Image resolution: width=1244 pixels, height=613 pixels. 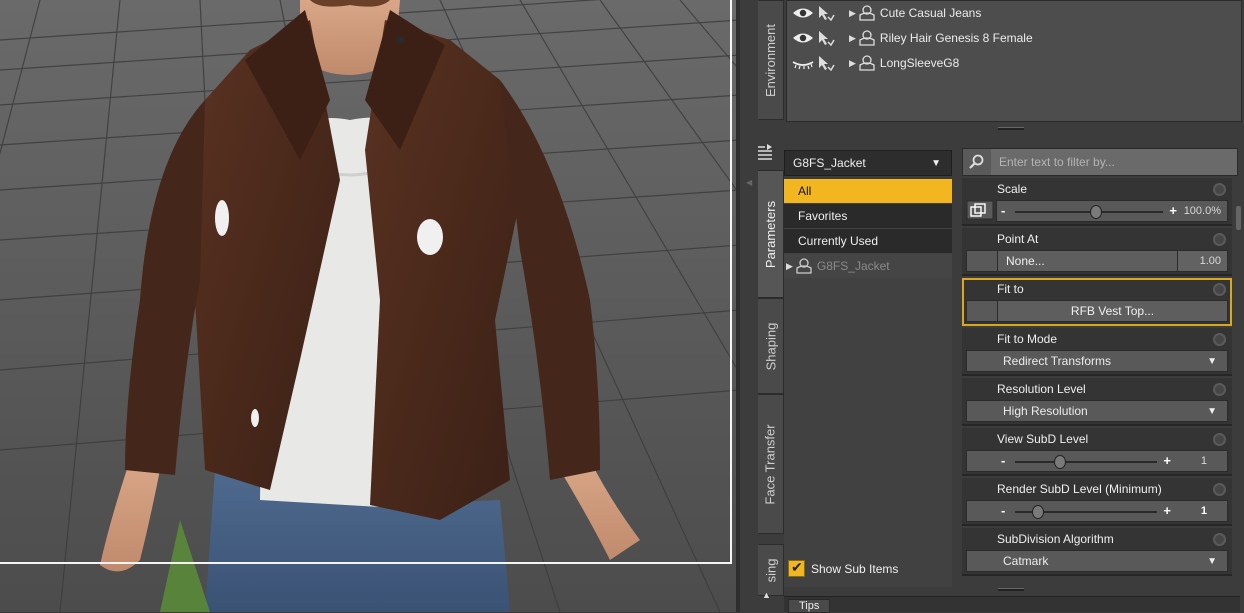 What do you see at coordinates (1043, 439) in the screenshot?
I see `property-label: View SubD Level` at bounding box center [1043, 439].